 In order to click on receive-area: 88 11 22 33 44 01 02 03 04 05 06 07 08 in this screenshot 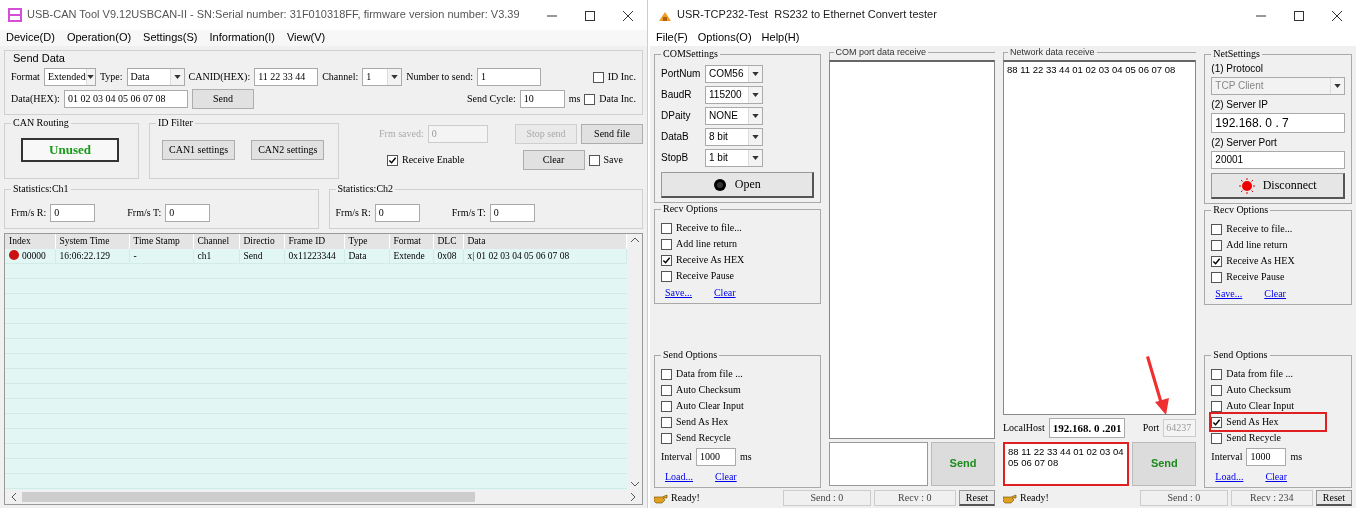, I will do `click(1100, 237)`.